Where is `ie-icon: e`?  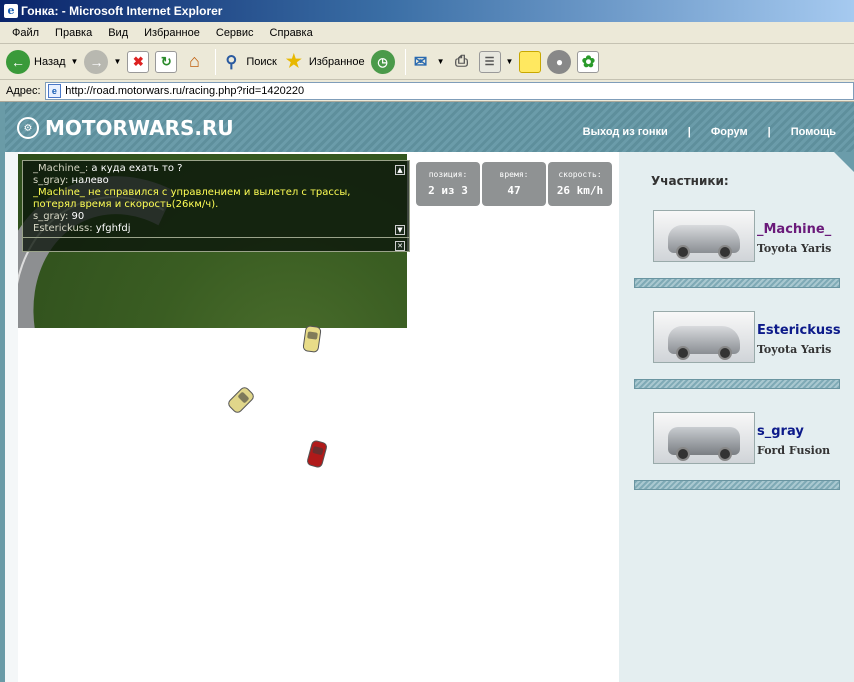
ie-icon: e is located at coordinates (11, 11).